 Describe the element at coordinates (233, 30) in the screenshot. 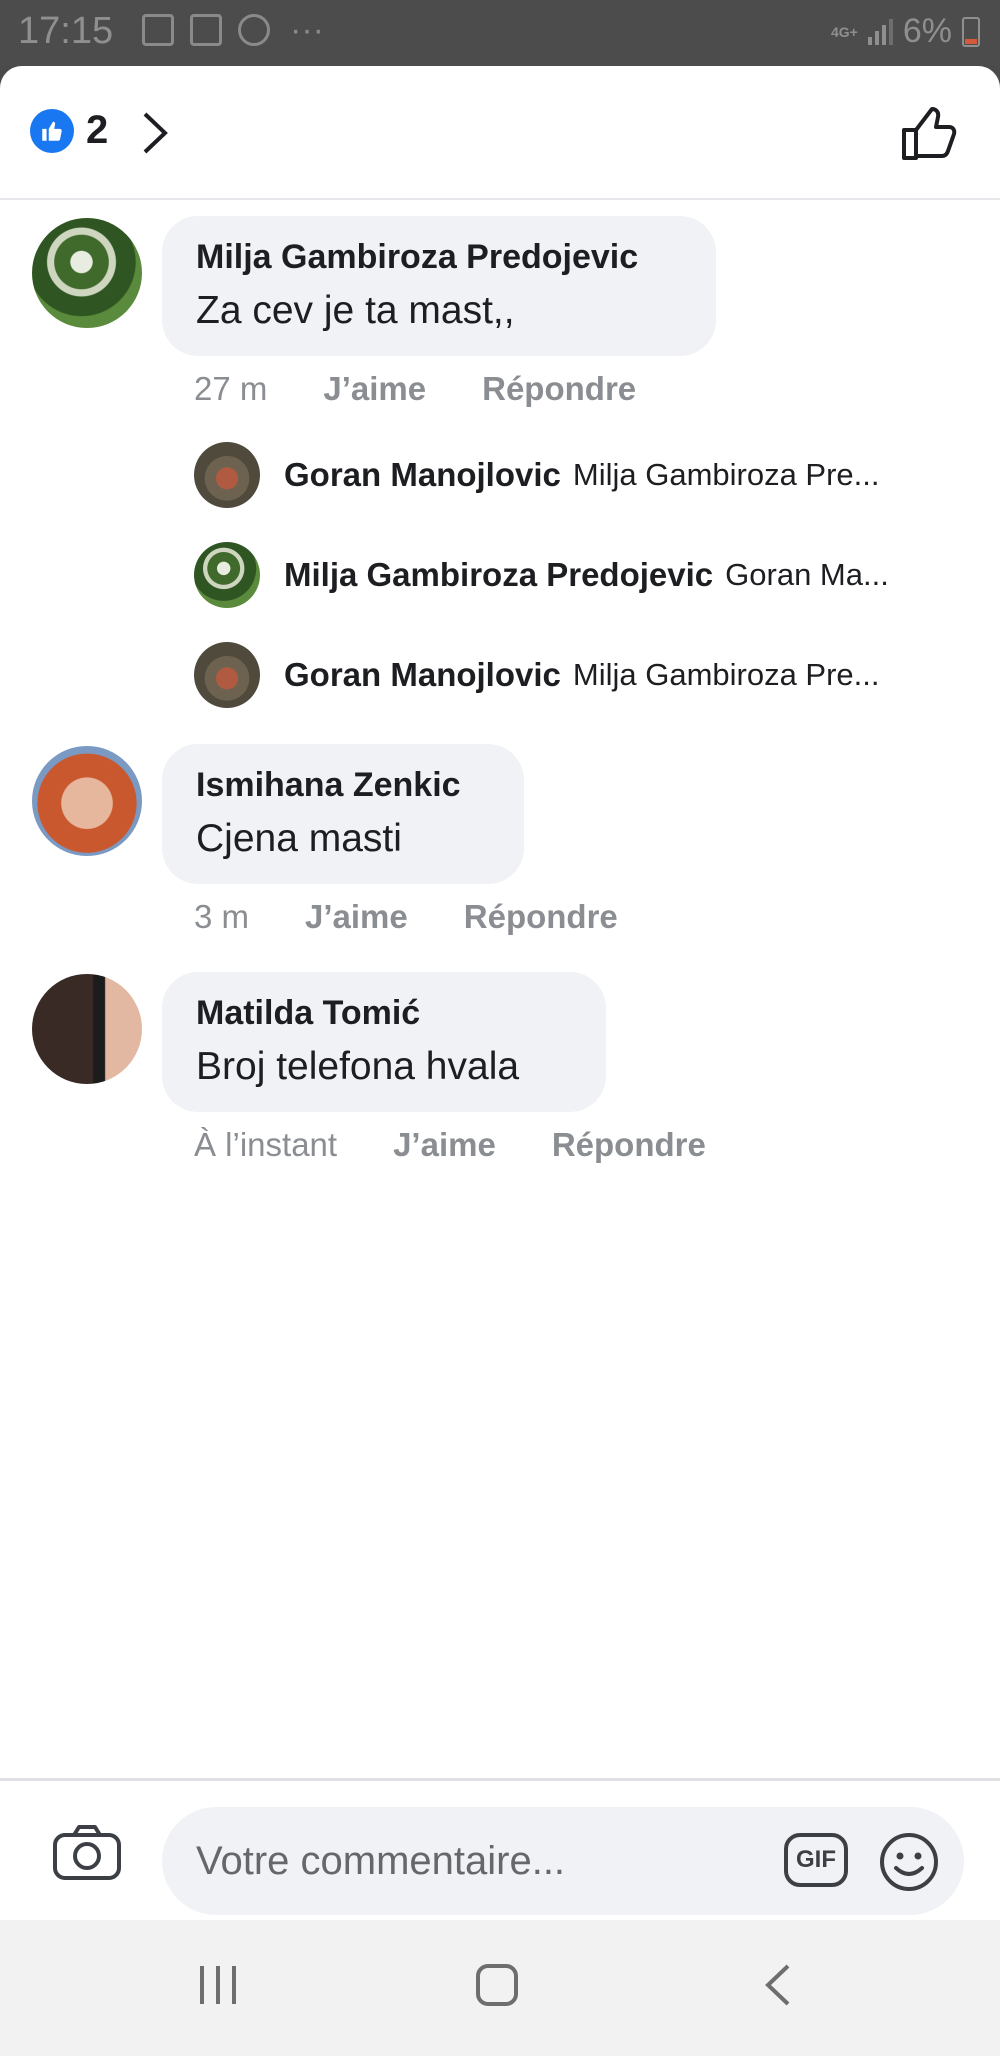

I see `notification-icons: ···` at that location.